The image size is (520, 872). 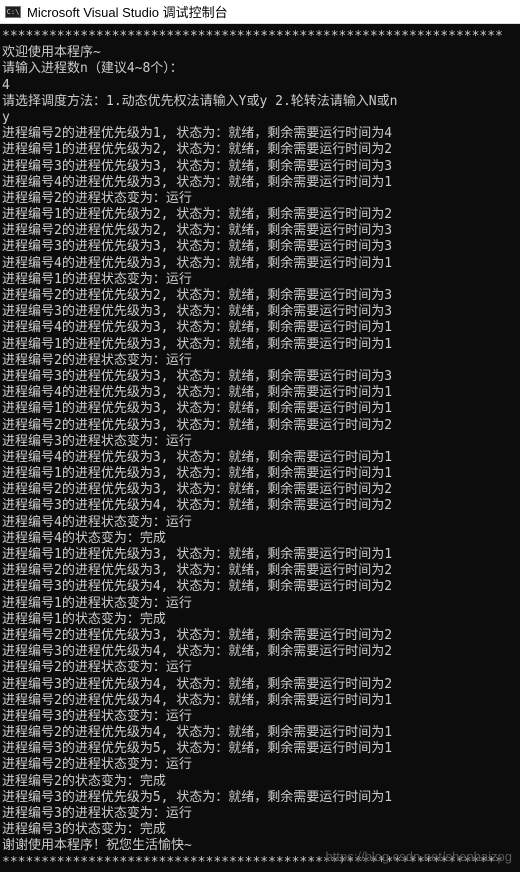 What do you see at coordinates (84, 781) in the screenshot?
I see `console-line: 进程编号2的状态变为：完成` at bounding box center [84, 781].